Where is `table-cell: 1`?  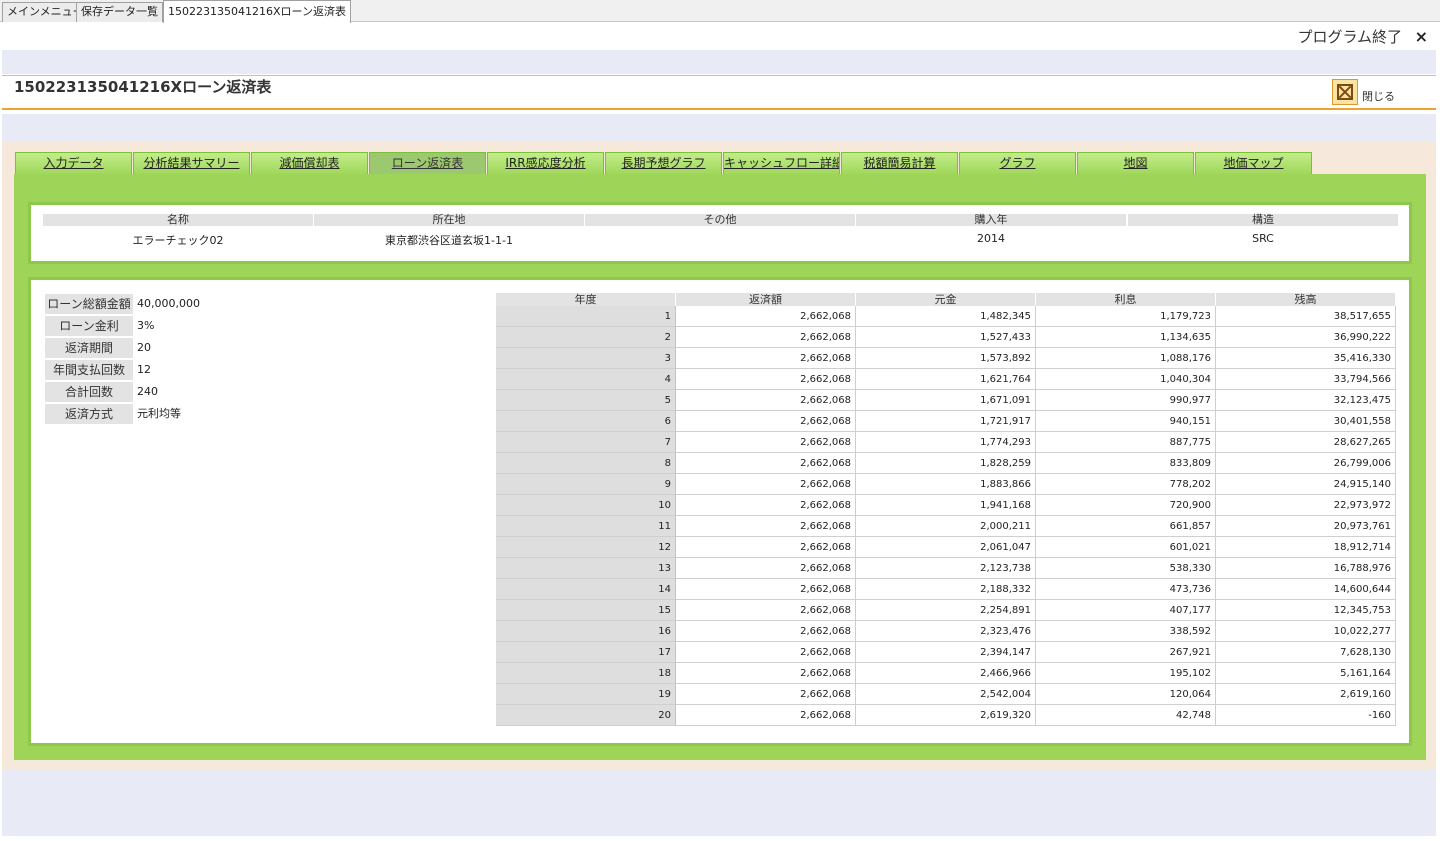
table-cell: 1 is located at coordinates (586, 316).